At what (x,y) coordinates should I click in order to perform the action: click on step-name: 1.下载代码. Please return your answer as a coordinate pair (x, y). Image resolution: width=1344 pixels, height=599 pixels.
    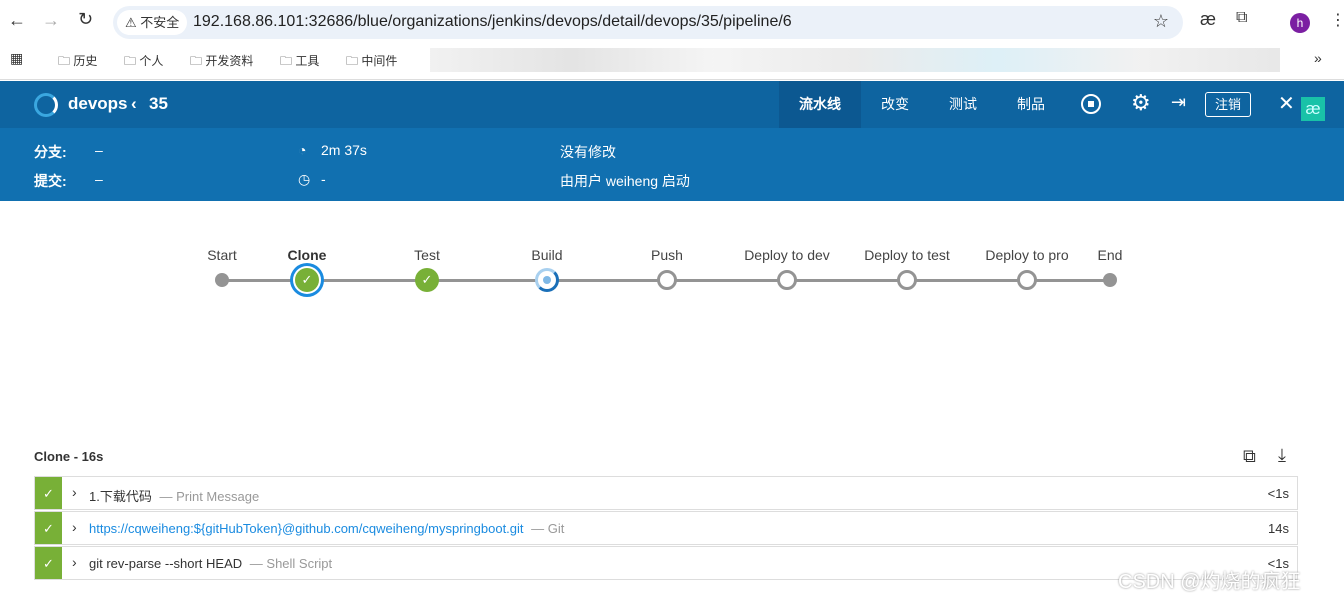
    Looking at the image, I should click on (120, 496).